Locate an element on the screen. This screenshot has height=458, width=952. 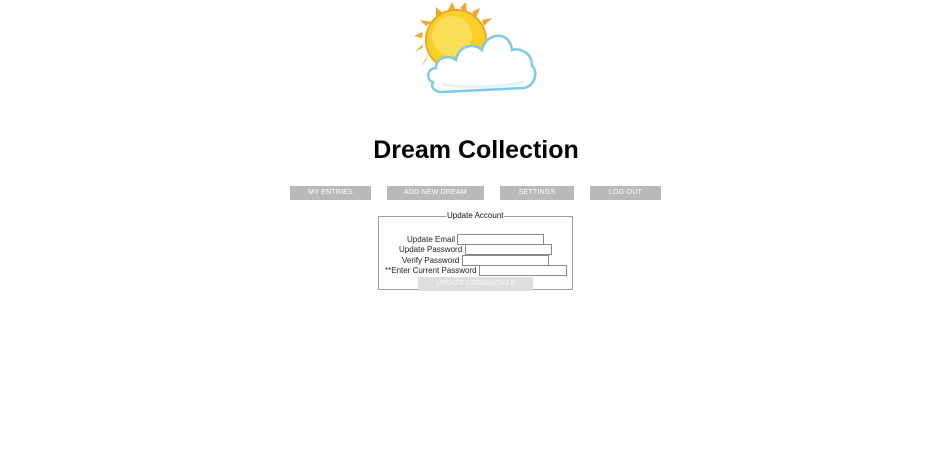
page-title: Dream Collection is located at coordinates (476, 150).